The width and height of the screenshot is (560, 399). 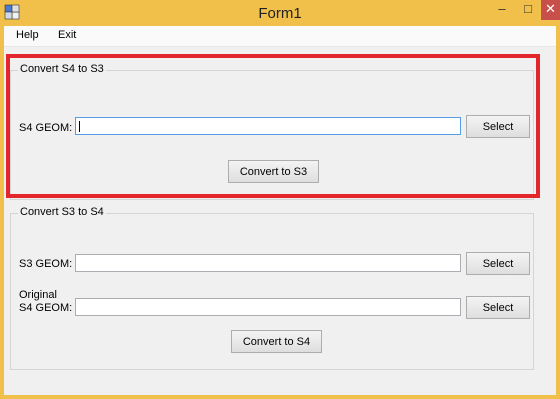 I want to click on window-title: Form1, so click(x=280, y=13).